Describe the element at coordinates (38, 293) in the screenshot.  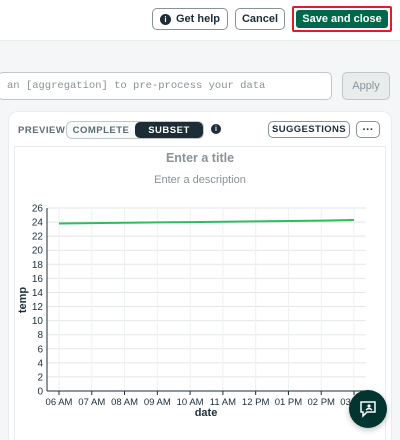
I see `y-tick-label: 14` at that location.